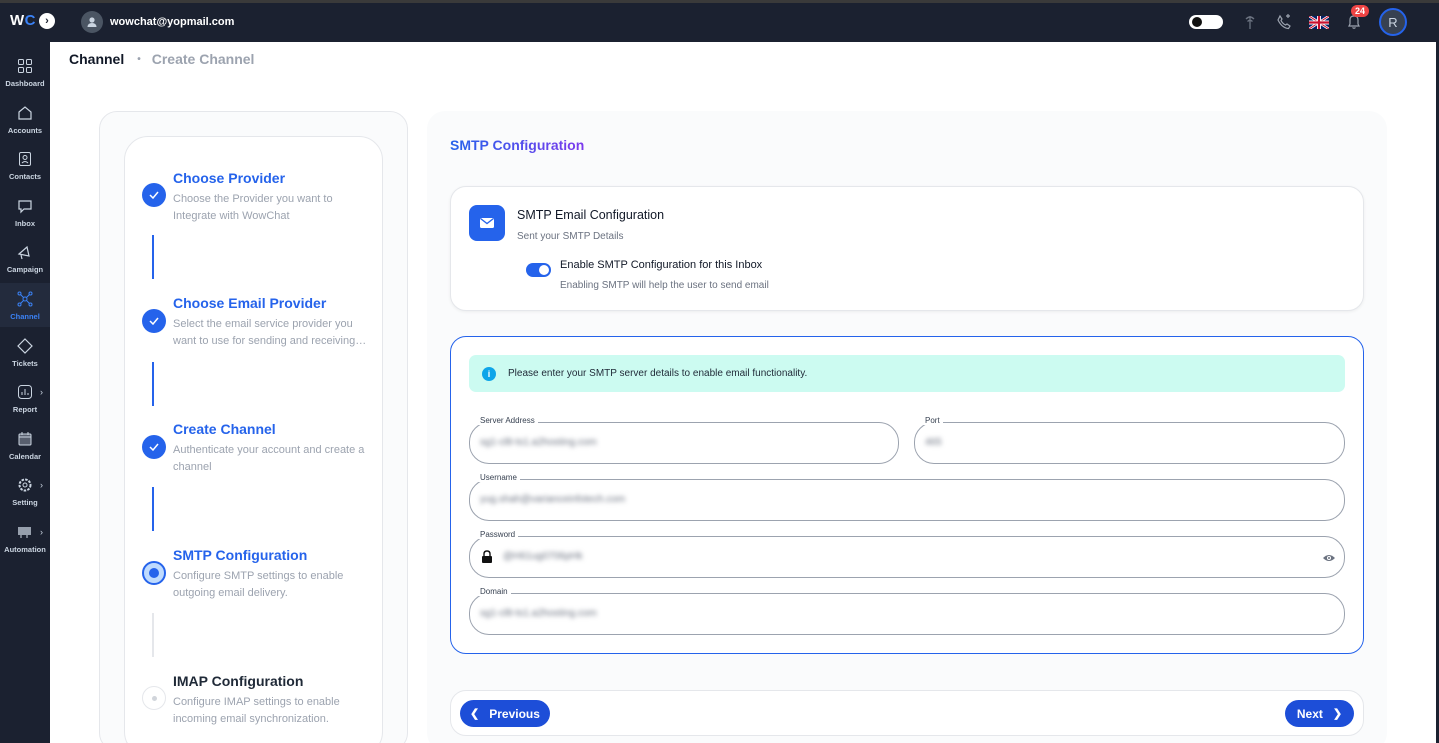 The height and width of the screenshot is (743, 1439). What do you see at coordinates (25, 485) in the screenshot?
I see `gear-icon` at bounding box center [25, 485].